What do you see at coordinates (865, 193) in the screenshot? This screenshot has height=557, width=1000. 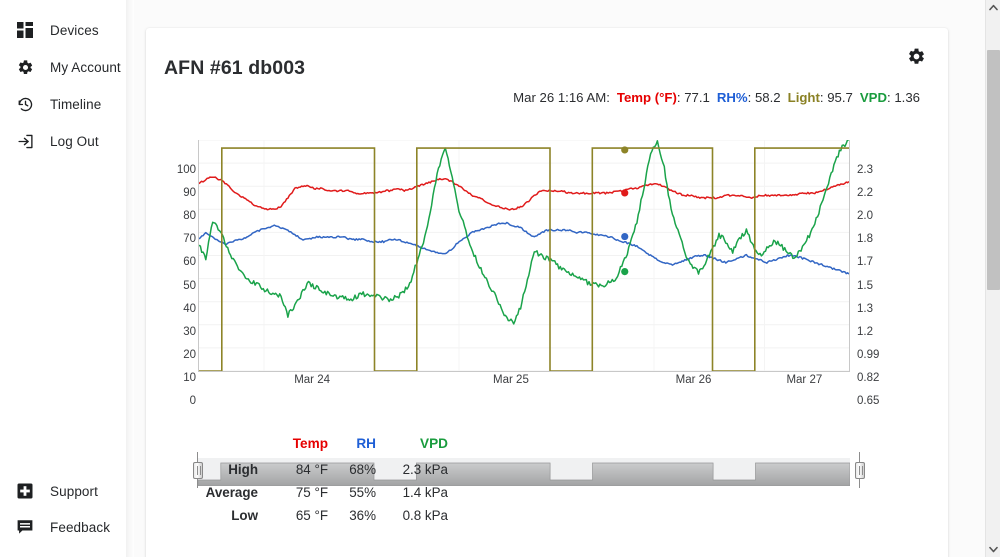 I see `y-tick-right: 2.2` at bounding box center [865, 193].